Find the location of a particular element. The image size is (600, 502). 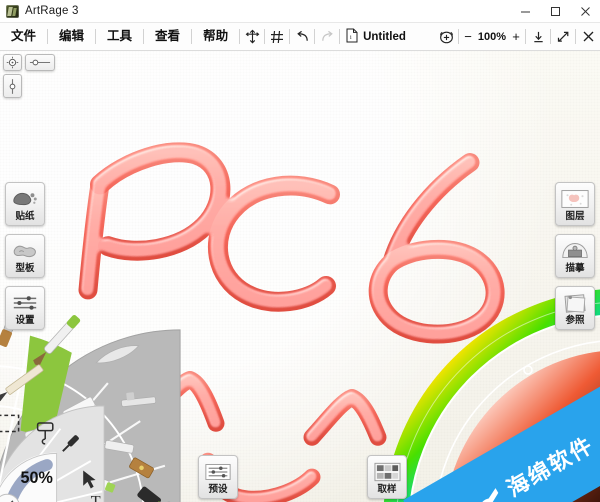

undo-icon is located at coordinates (302, 36).